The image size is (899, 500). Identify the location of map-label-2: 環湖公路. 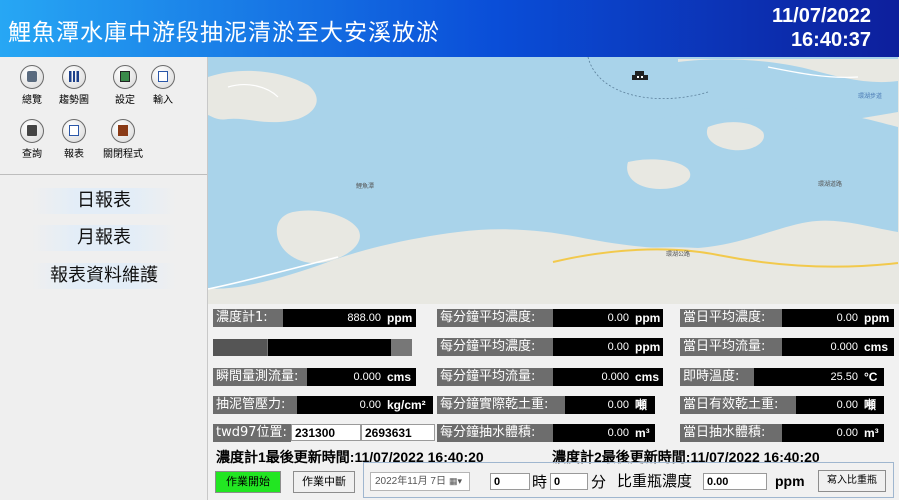
(678, 254).